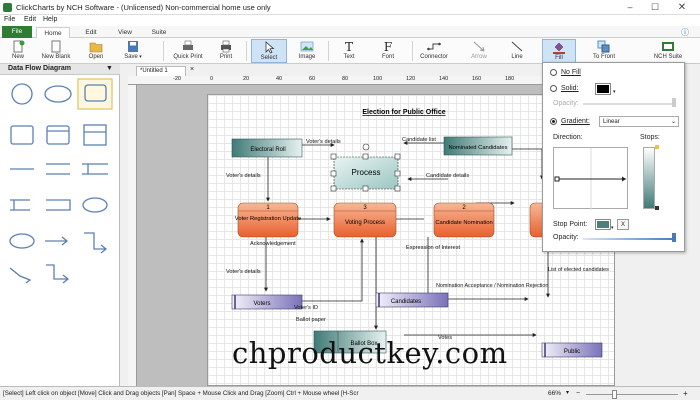  I want to click on shape-palette, so click(60, 205).